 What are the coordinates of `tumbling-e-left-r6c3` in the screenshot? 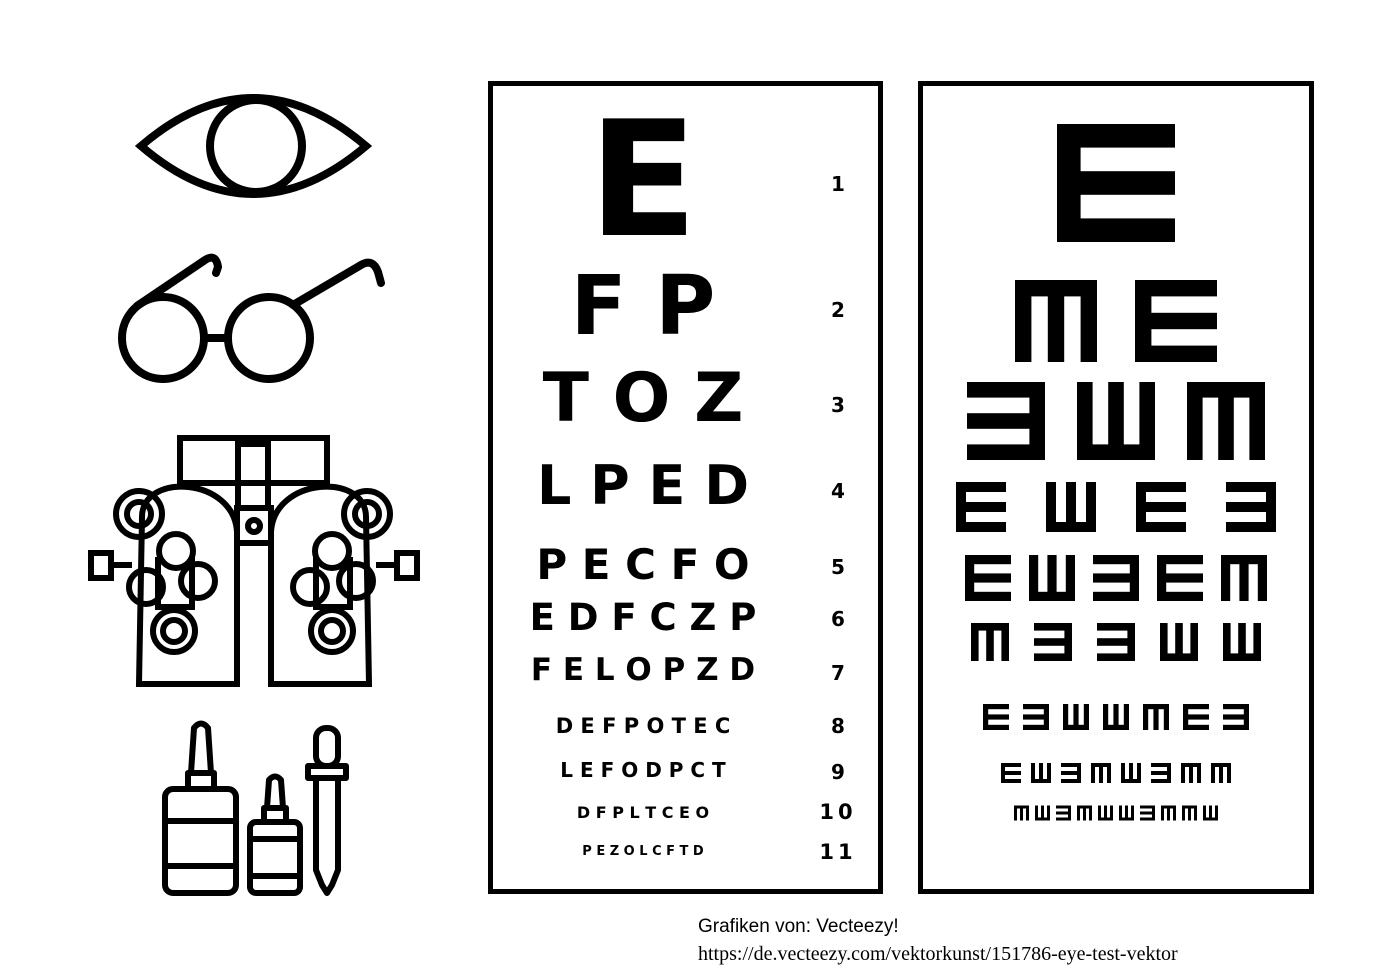 It's located at (1116, 642).